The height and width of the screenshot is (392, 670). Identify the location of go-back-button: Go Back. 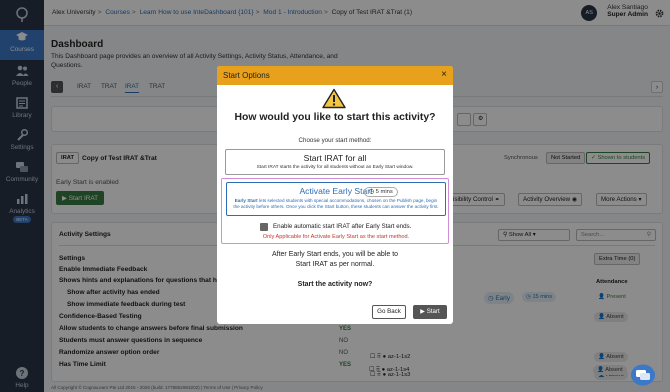
(389, 312).